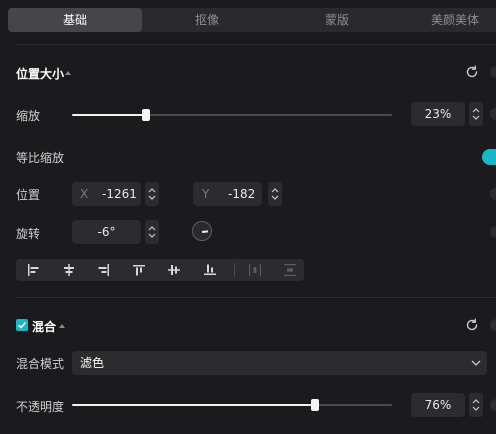  Describe the element at coordinates (84, 194) in the screenshot. I see `x-axis-label: X` at that location.